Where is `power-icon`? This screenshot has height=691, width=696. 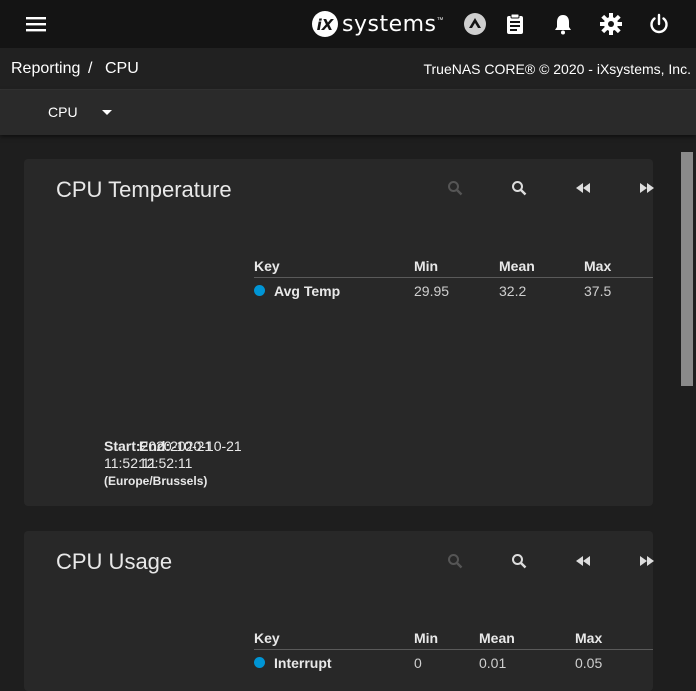 power-icon is located at coordinates (659, 24).